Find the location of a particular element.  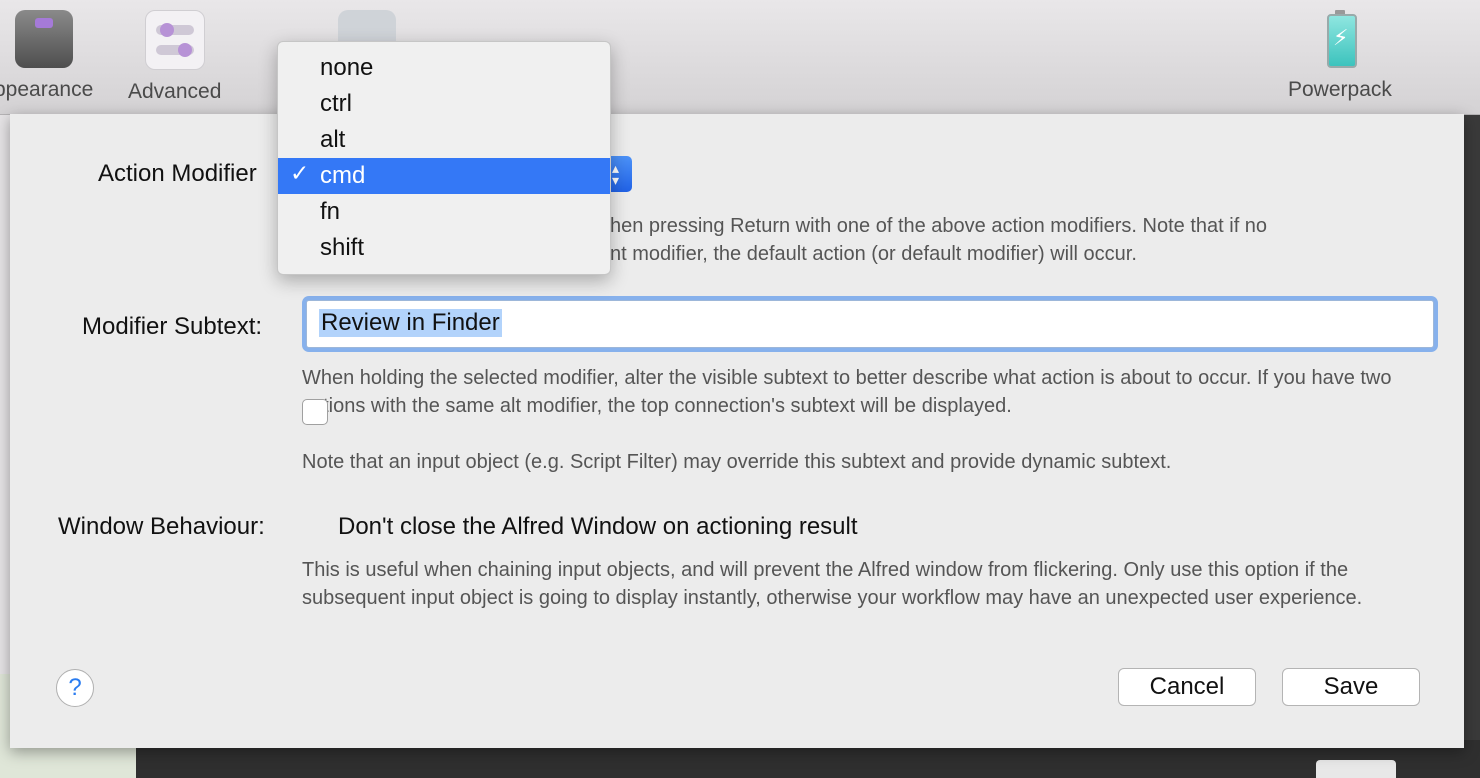

popup-arrows-icon: ▴ ▾ is located at coordinates (616, 174).